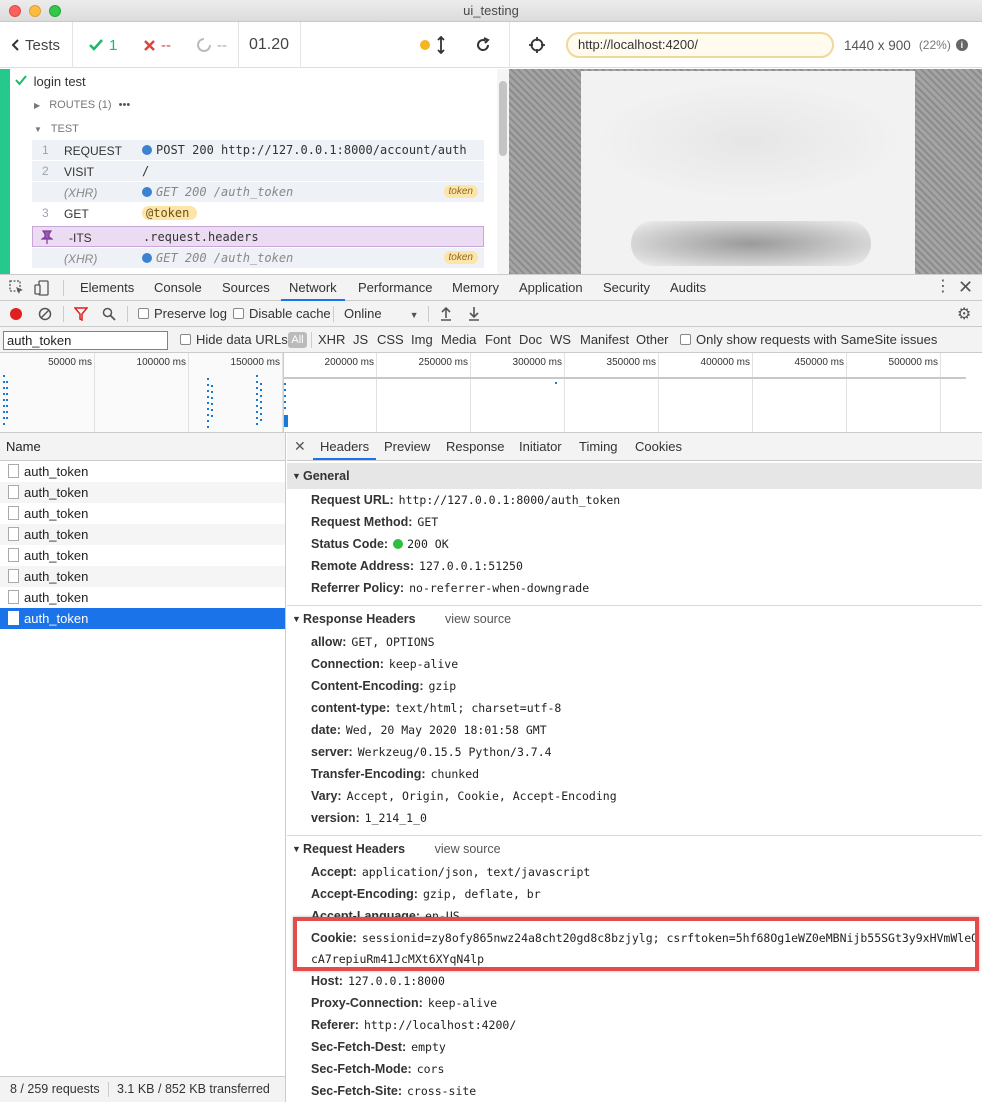 This screenshot has height=1102, width=982. Describe the element at coordinates (297, 340) in the screenshot. I see `filter-all-button: All` at that location.